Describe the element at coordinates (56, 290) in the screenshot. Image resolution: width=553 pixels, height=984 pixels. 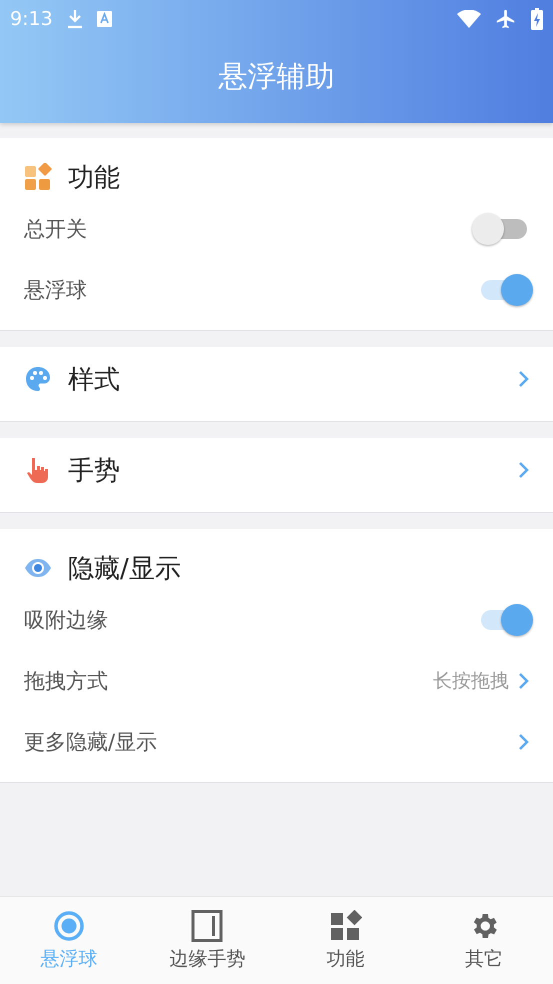
I see `setting-label: 悬浮球` at that location.